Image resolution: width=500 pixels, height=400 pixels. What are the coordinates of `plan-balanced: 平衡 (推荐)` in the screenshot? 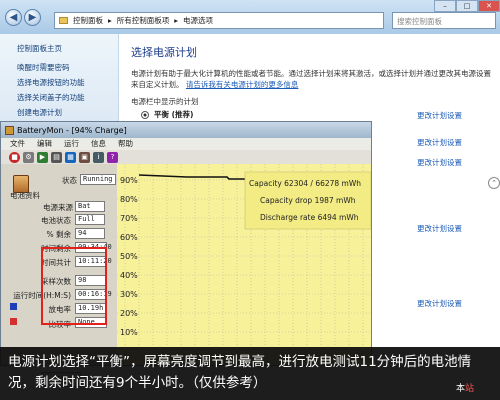 It's located at (167, 114).